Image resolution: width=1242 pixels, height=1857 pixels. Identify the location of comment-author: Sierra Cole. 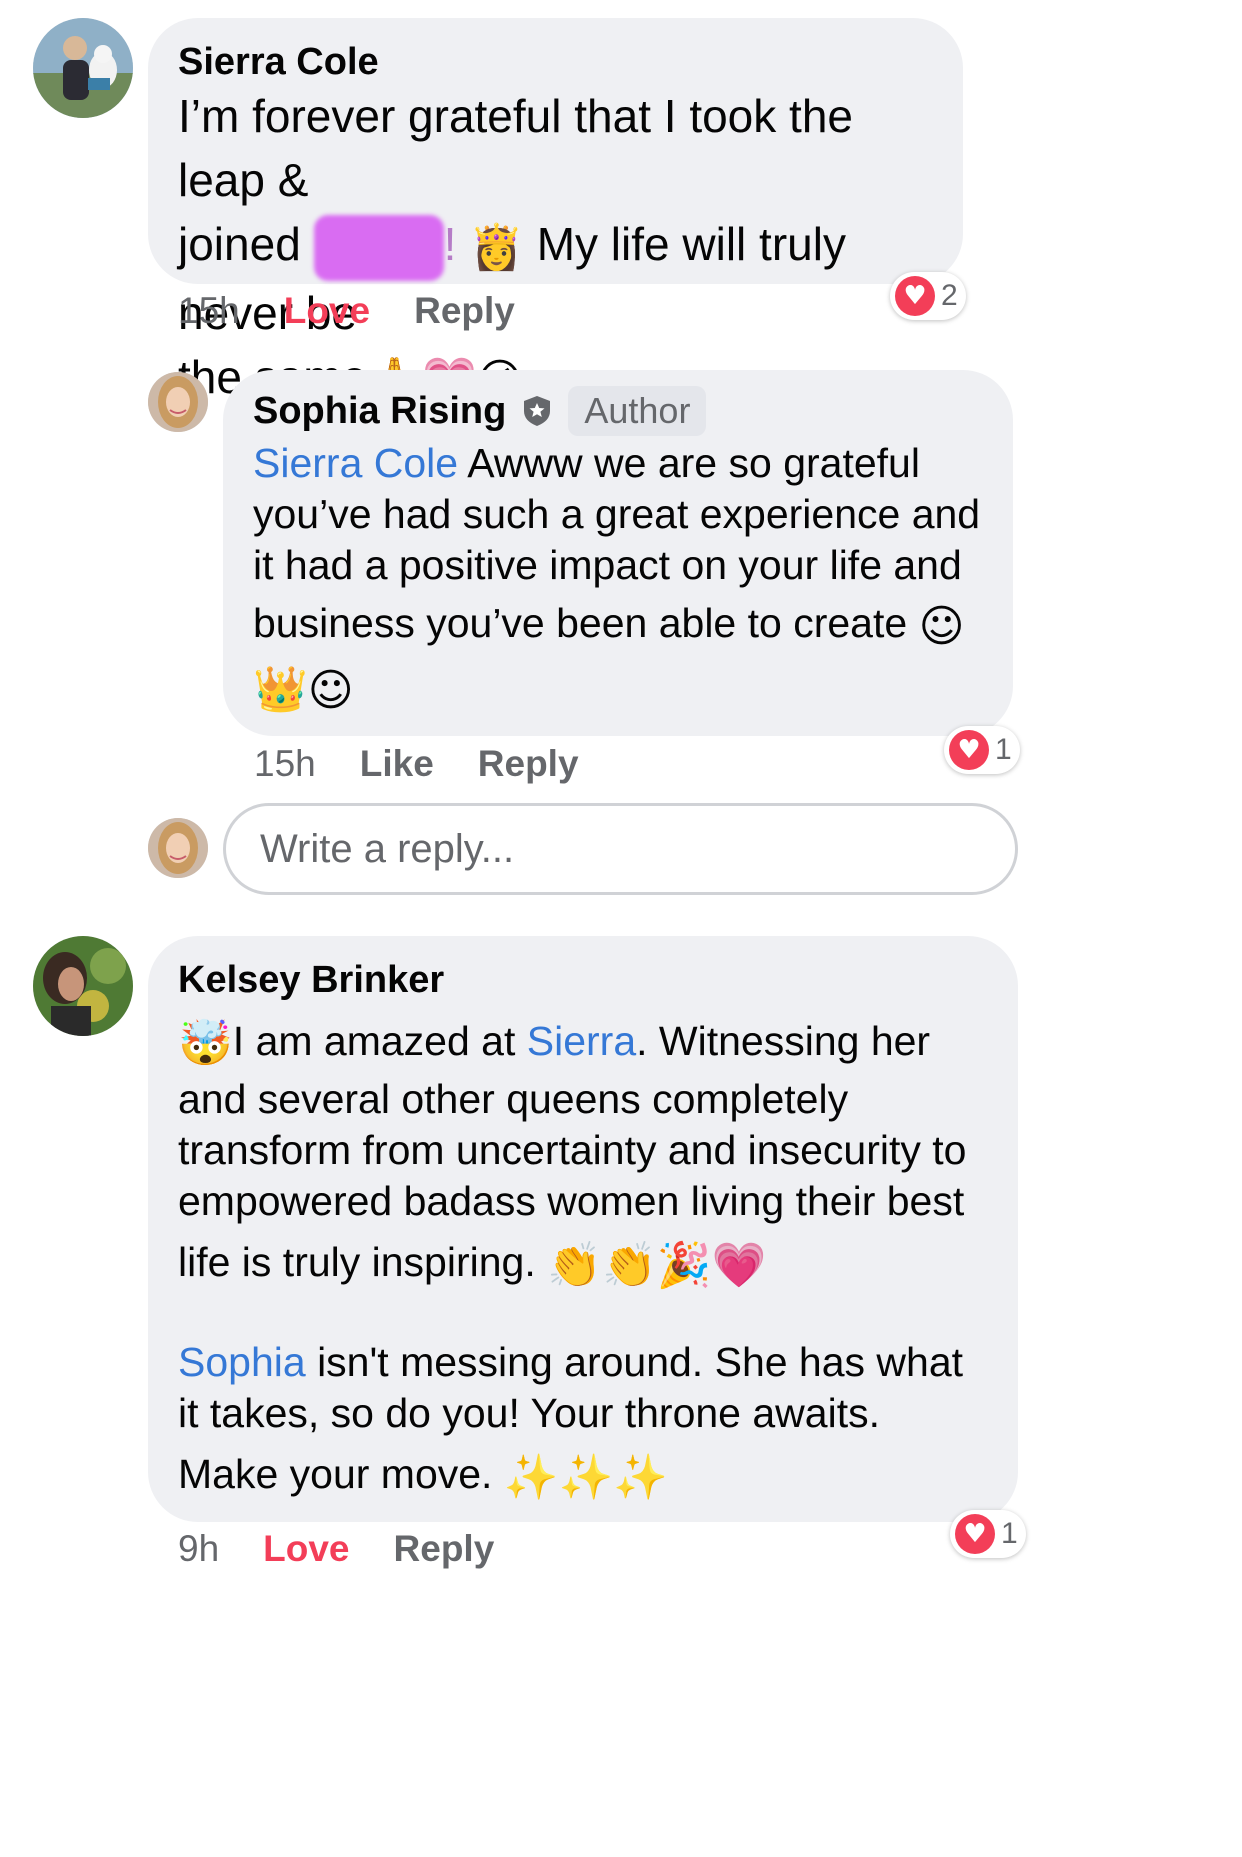
(278, 62).